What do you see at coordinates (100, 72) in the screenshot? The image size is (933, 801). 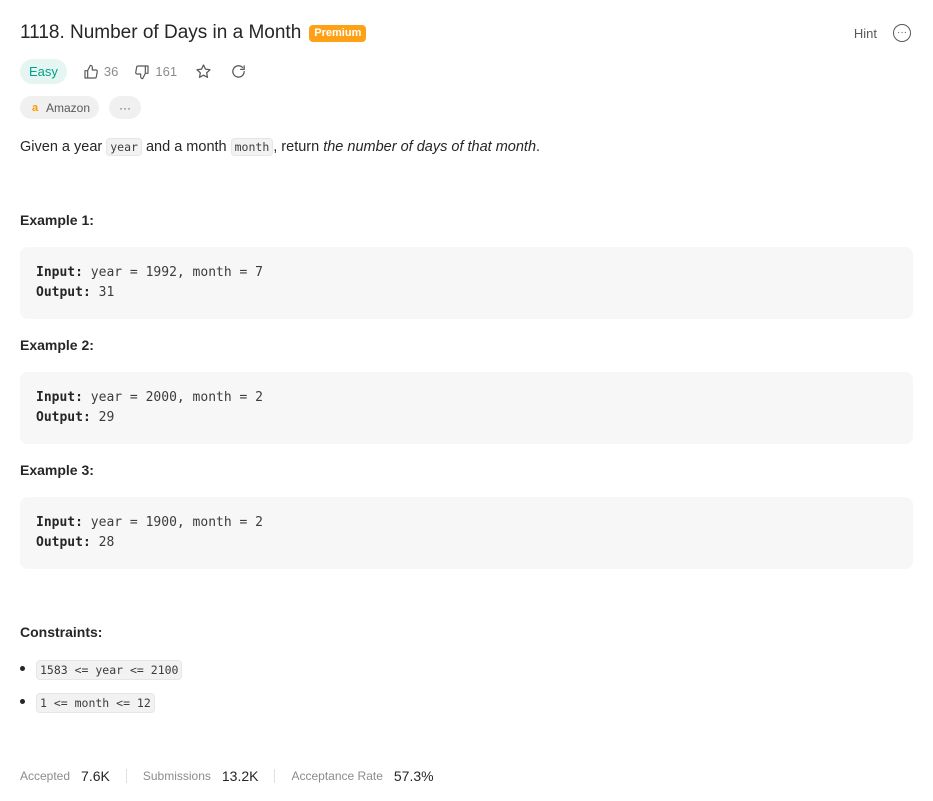 I see `like-button: 36` at bounding box center [100, 72].